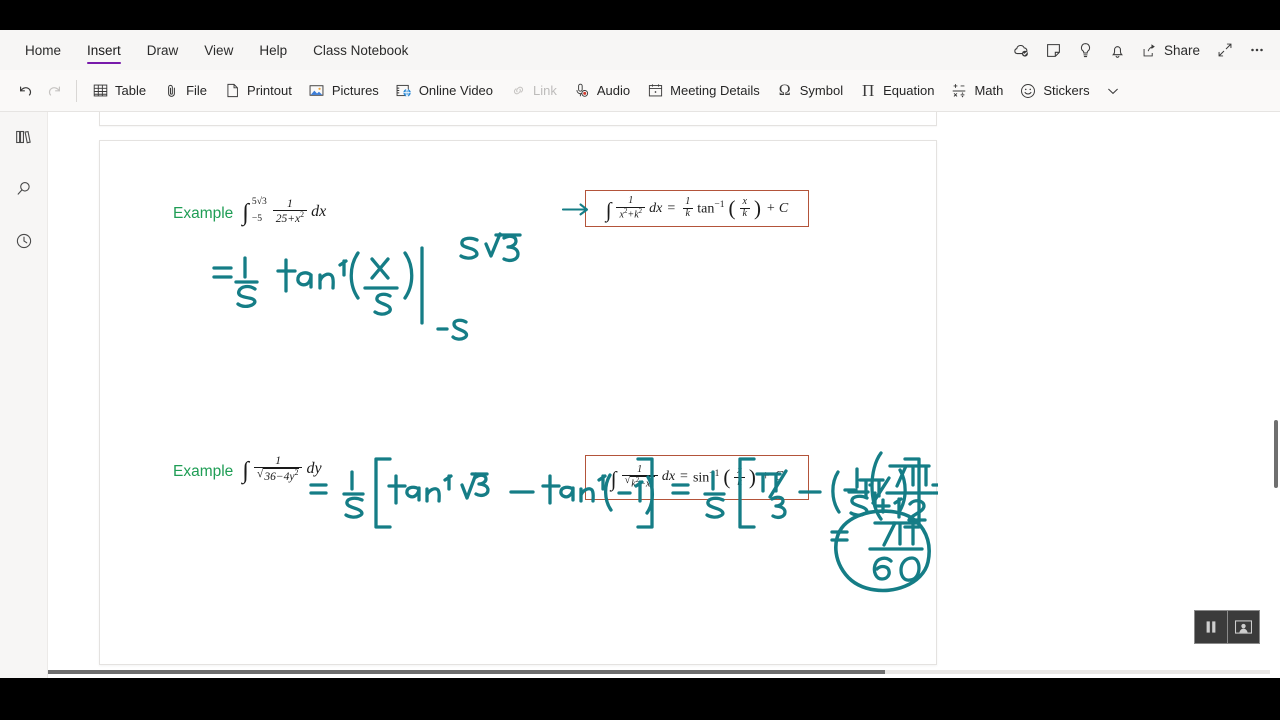 The height and width of the screenshot is (720, 1280). I want to click on argument-fraction: x k, so click(744, 208).